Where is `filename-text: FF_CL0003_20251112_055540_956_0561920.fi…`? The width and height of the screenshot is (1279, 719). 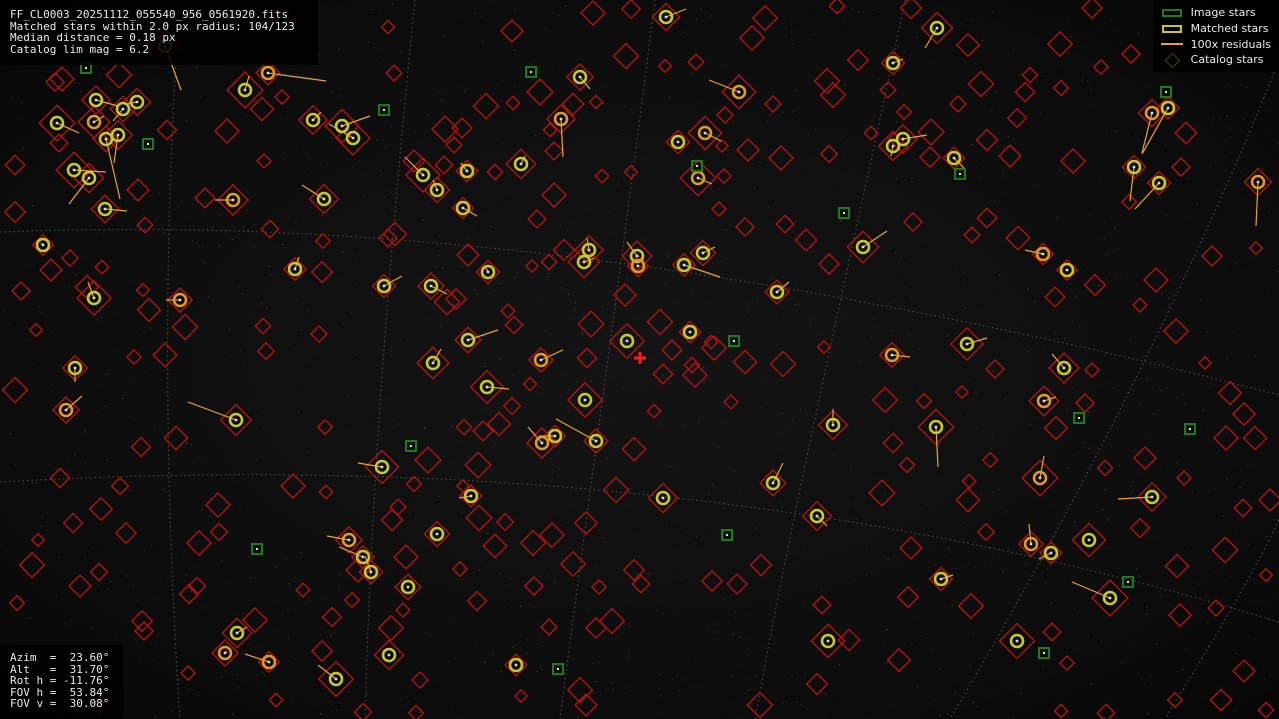 filename-text: FF_CL0003_20251112_055540_956_0561920.fi… is located at coordinates (149, 14).